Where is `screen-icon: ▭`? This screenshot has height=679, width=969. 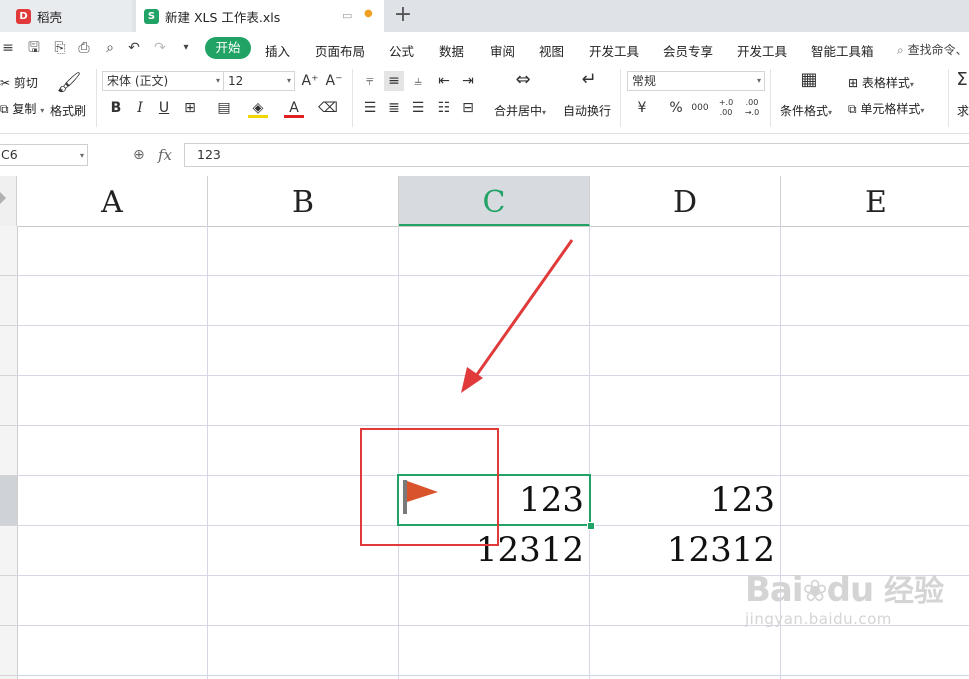
screen-icon: ▭ is located at coordinates (347, 15).